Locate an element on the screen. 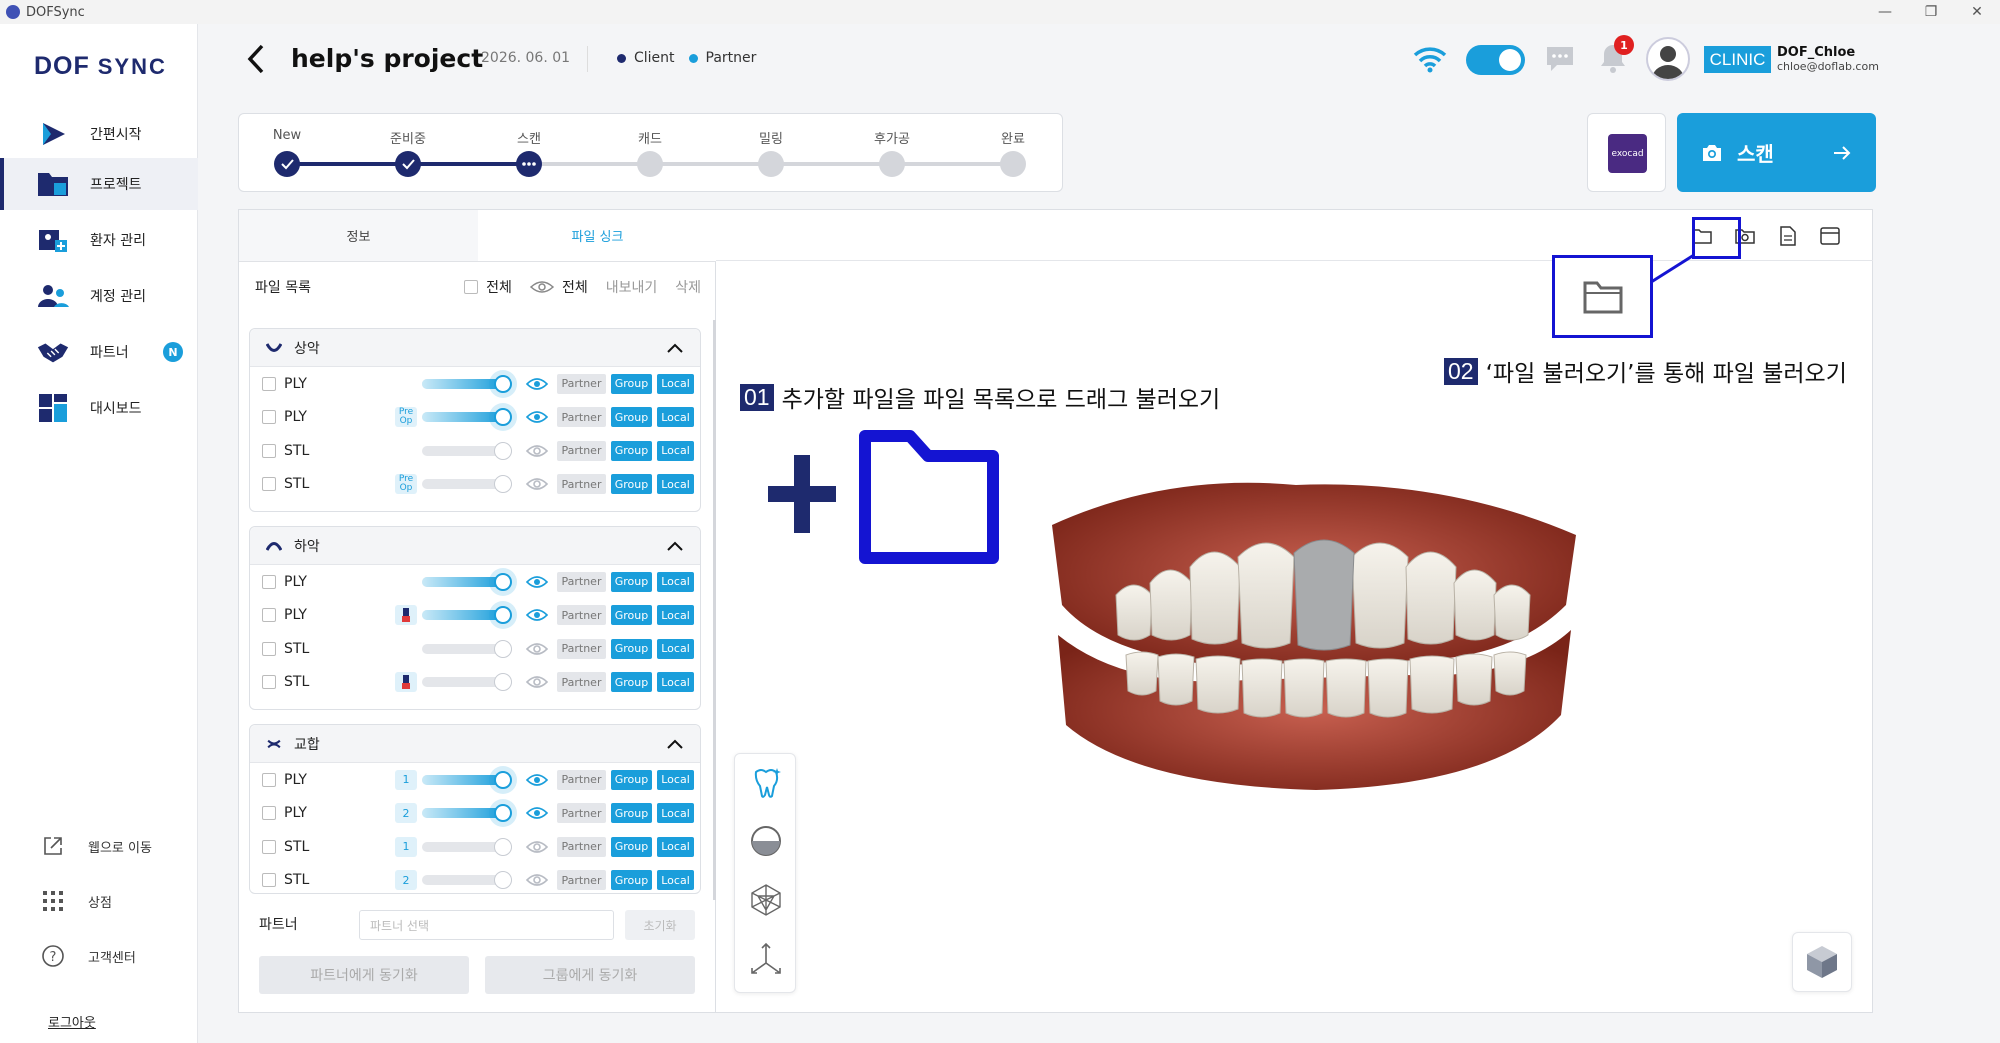 This screenshot has width=2000, height=1043. view-cube-button is located at coordinates (1822, 962).